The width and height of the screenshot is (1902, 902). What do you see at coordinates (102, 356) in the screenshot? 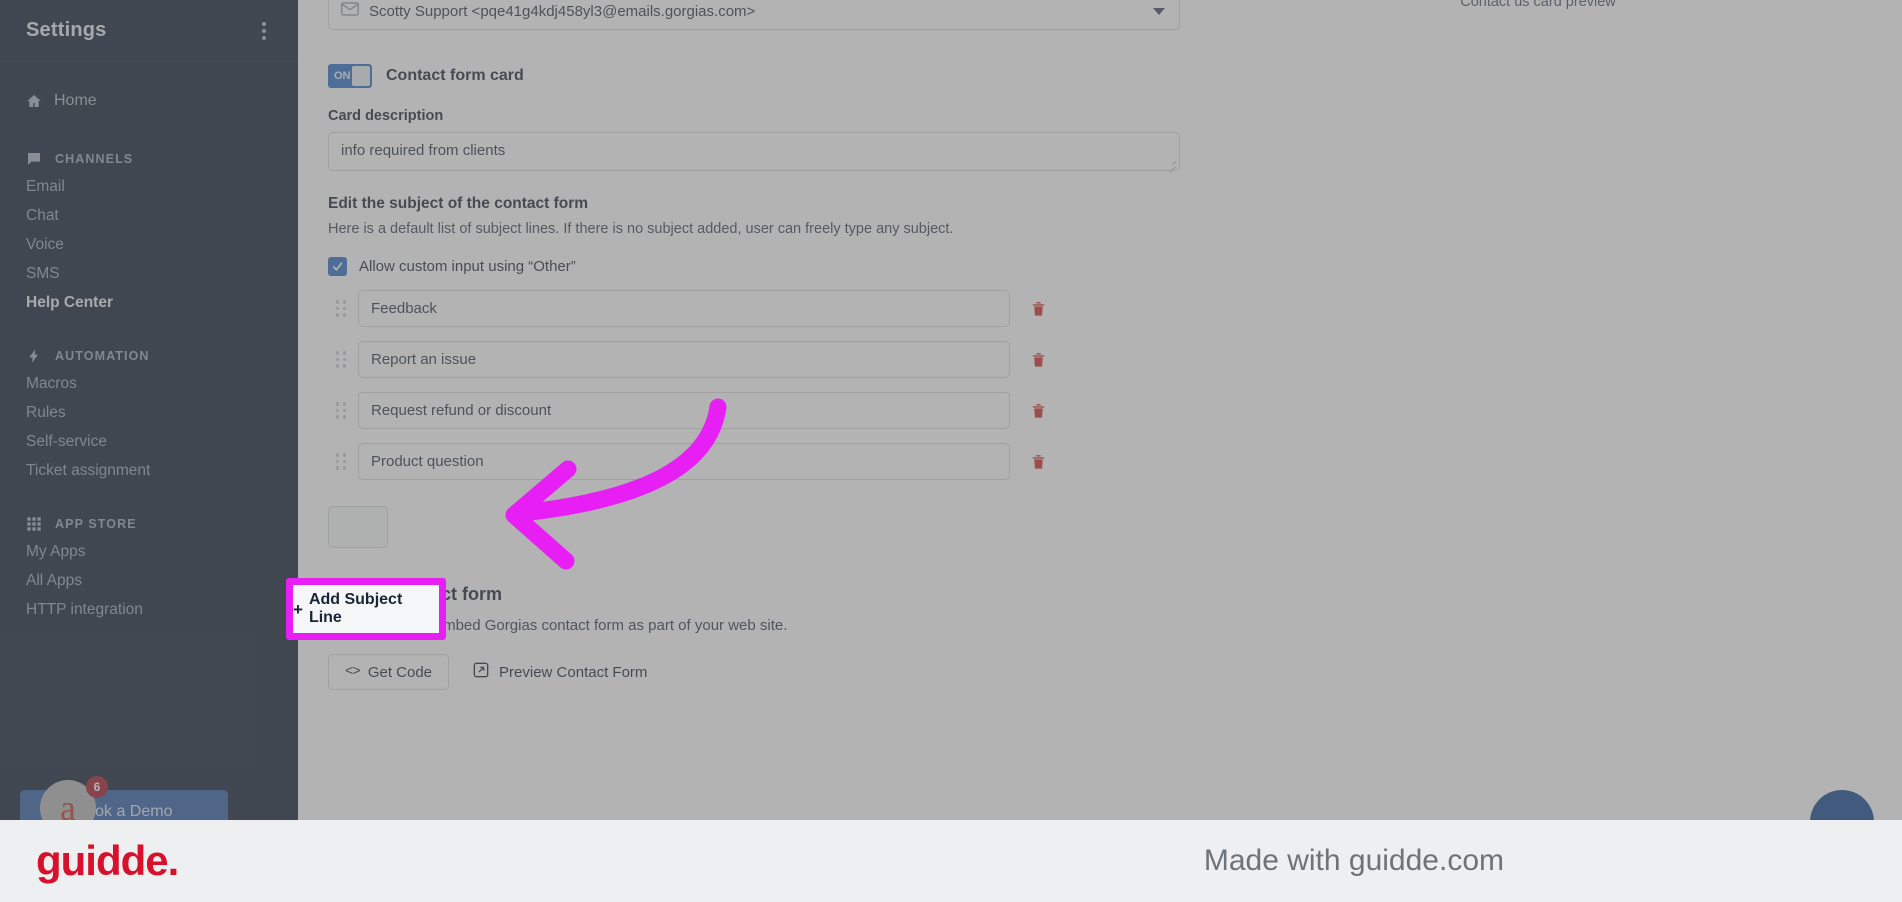
I see `sidebar-section-label: AUTOMATION` at bounding box center [102, 356].